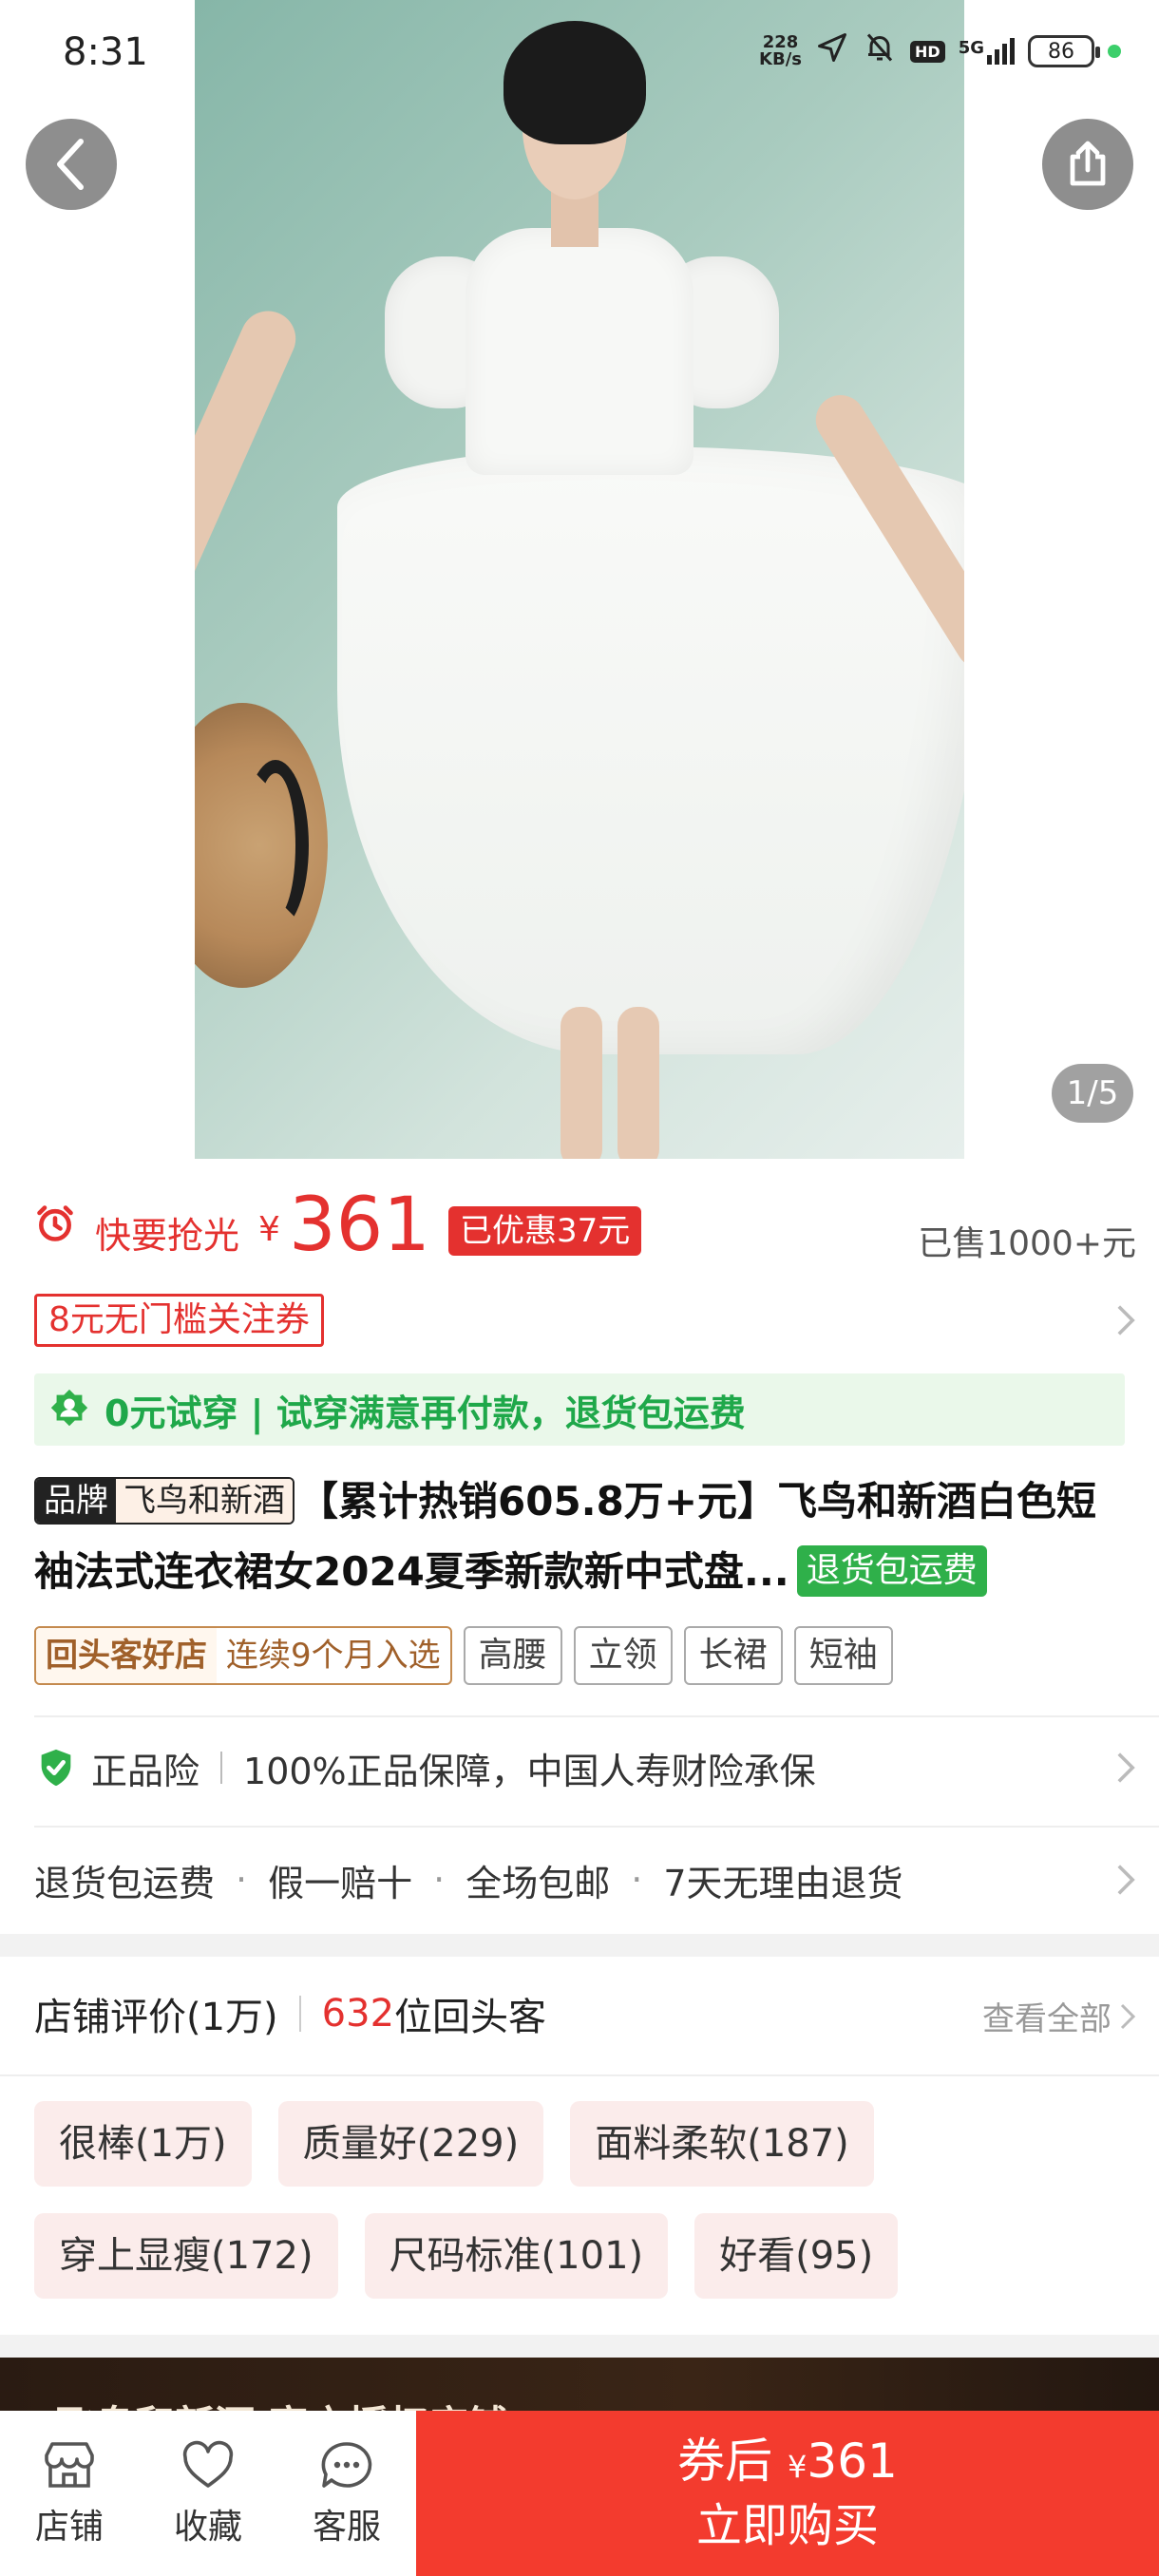 This screenshot has height=2576, width=1159. What do you see at coordinates (55, 1223) in the screenshot?
I see `alarm-clock-icon` at bounding box center [55, 1223].